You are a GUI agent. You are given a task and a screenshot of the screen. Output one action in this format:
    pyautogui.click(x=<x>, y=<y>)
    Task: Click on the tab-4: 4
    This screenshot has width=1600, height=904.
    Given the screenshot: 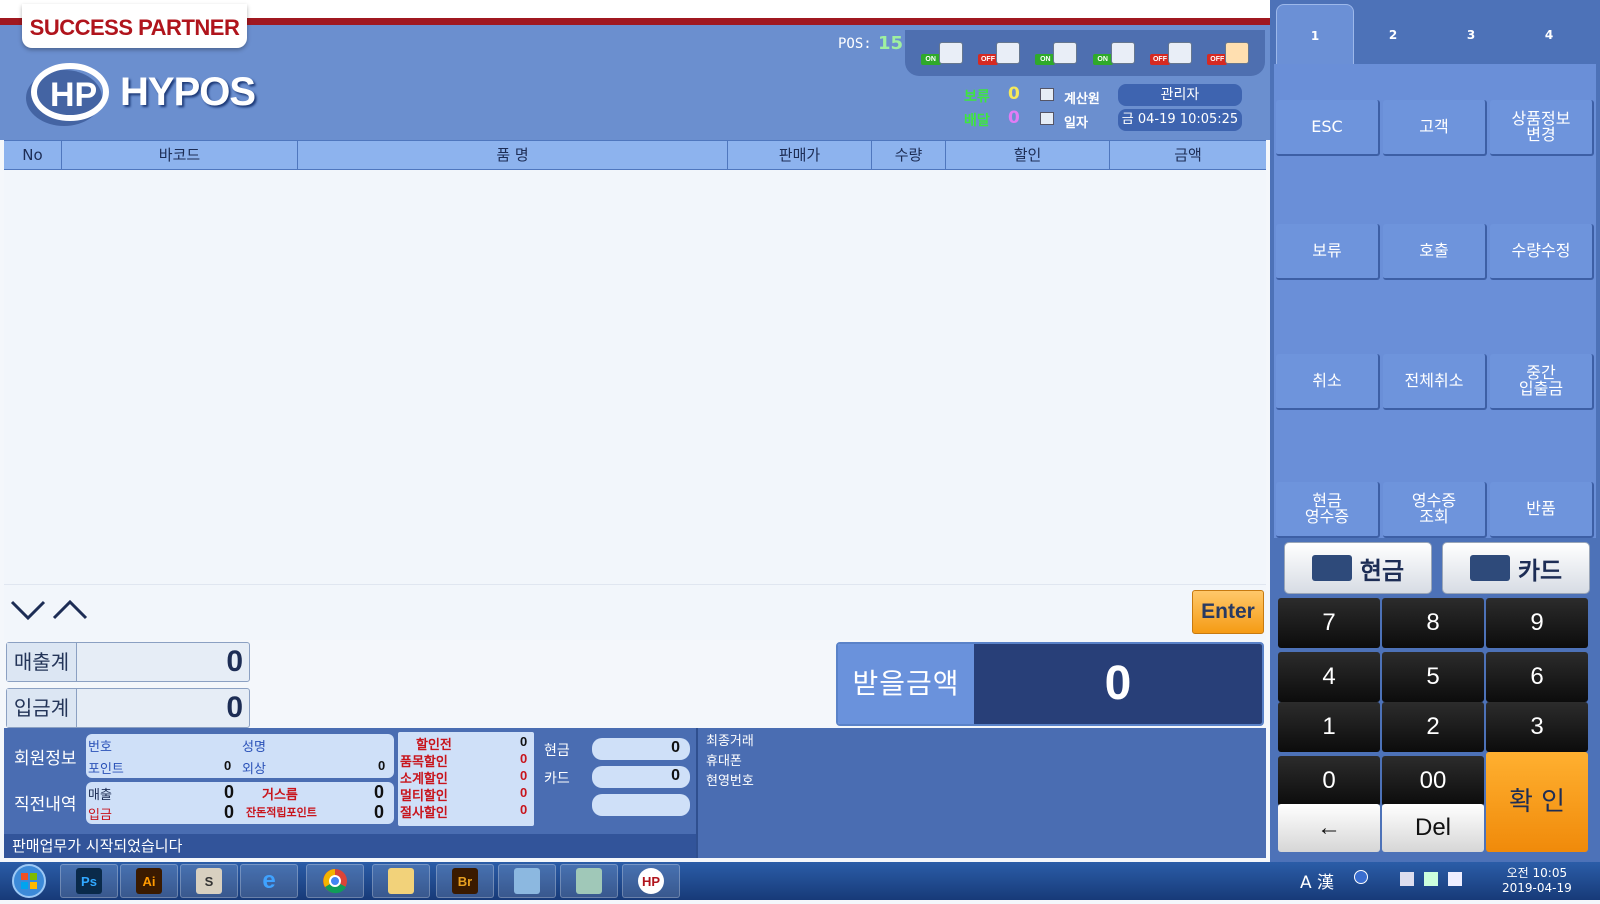 What is the action you would take?
    pyautogui.click(x=1549, y=35)
    